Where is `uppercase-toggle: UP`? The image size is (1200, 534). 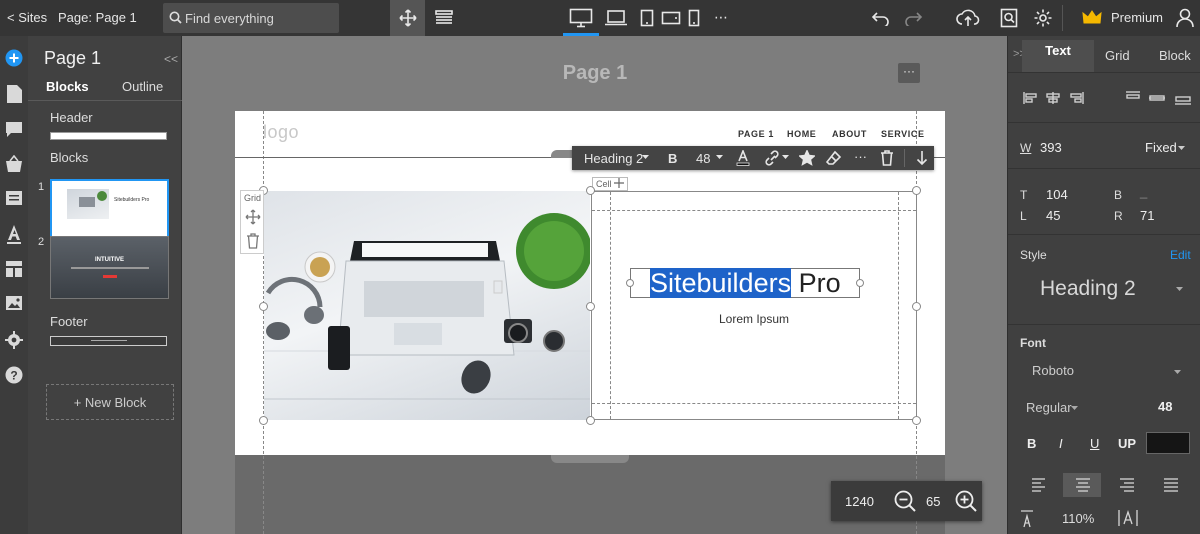 uppercase-toggle: UP is located at coordinates (1127, 443).